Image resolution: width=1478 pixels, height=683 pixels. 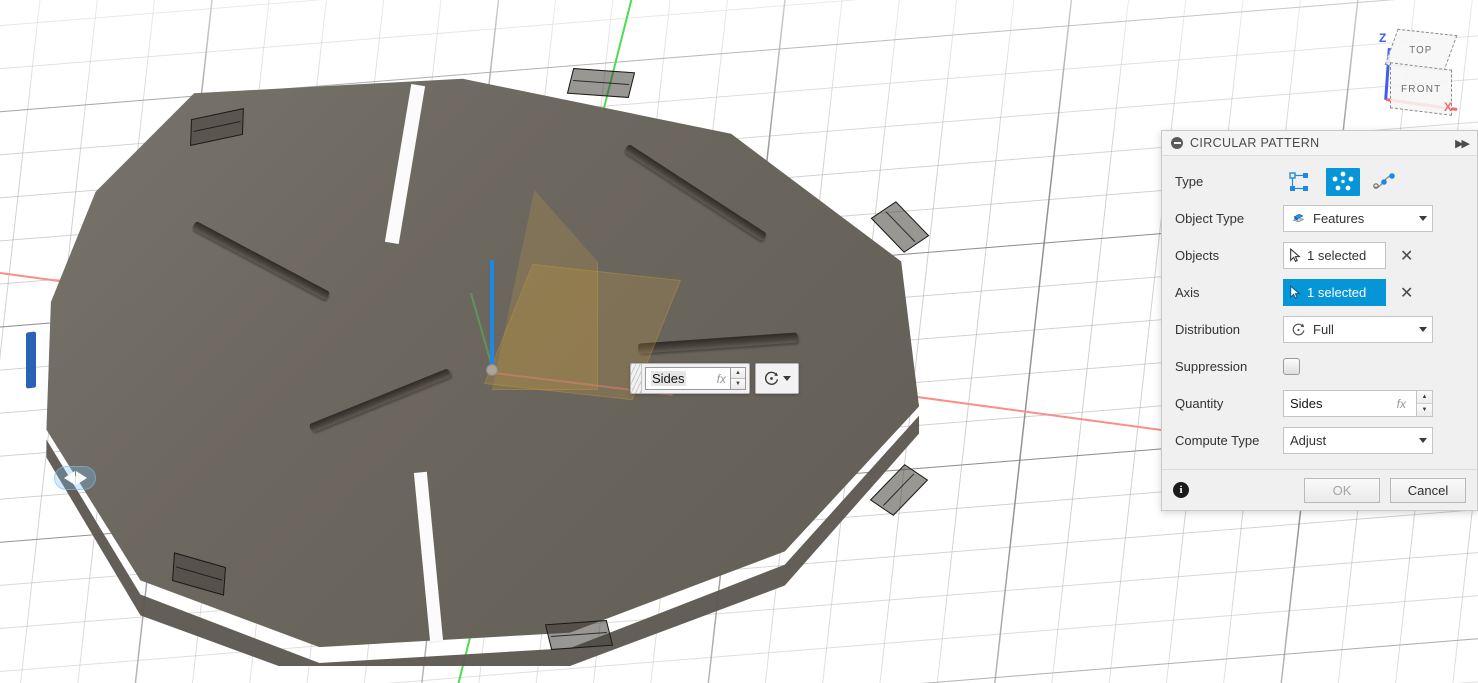 I want to click on circular-pattern-button, so click(x=777, y=378).